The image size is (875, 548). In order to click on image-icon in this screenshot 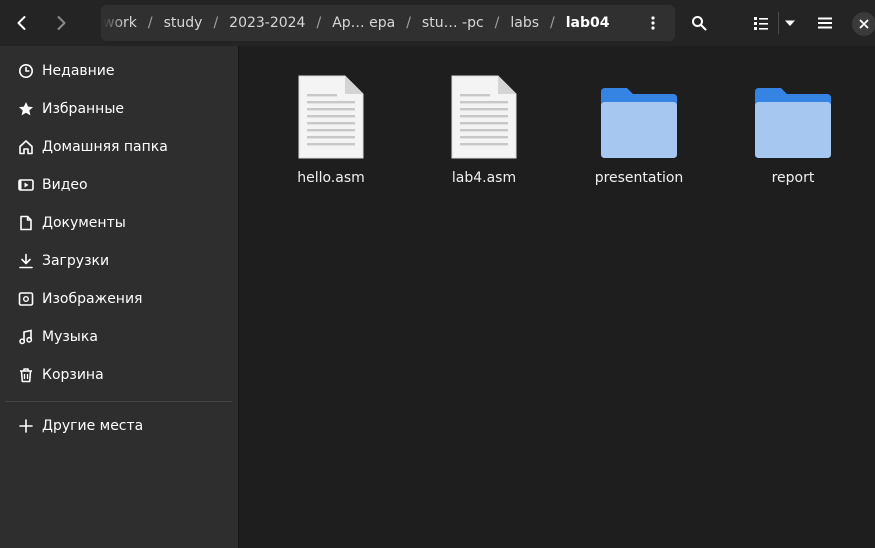, I will do `click(26, 299)`.